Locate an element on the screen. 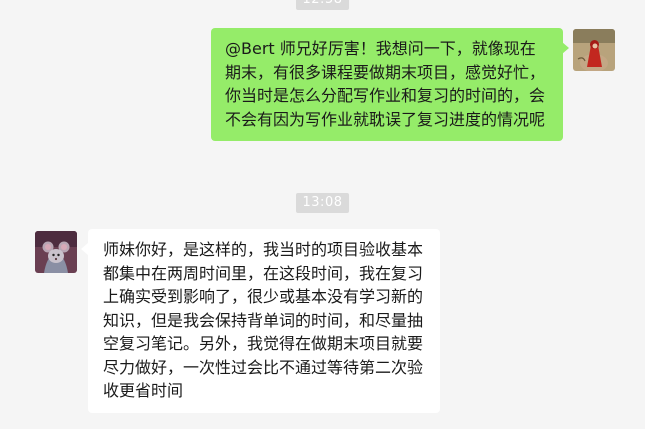  self-avatar is located at coordinates (594, 50).